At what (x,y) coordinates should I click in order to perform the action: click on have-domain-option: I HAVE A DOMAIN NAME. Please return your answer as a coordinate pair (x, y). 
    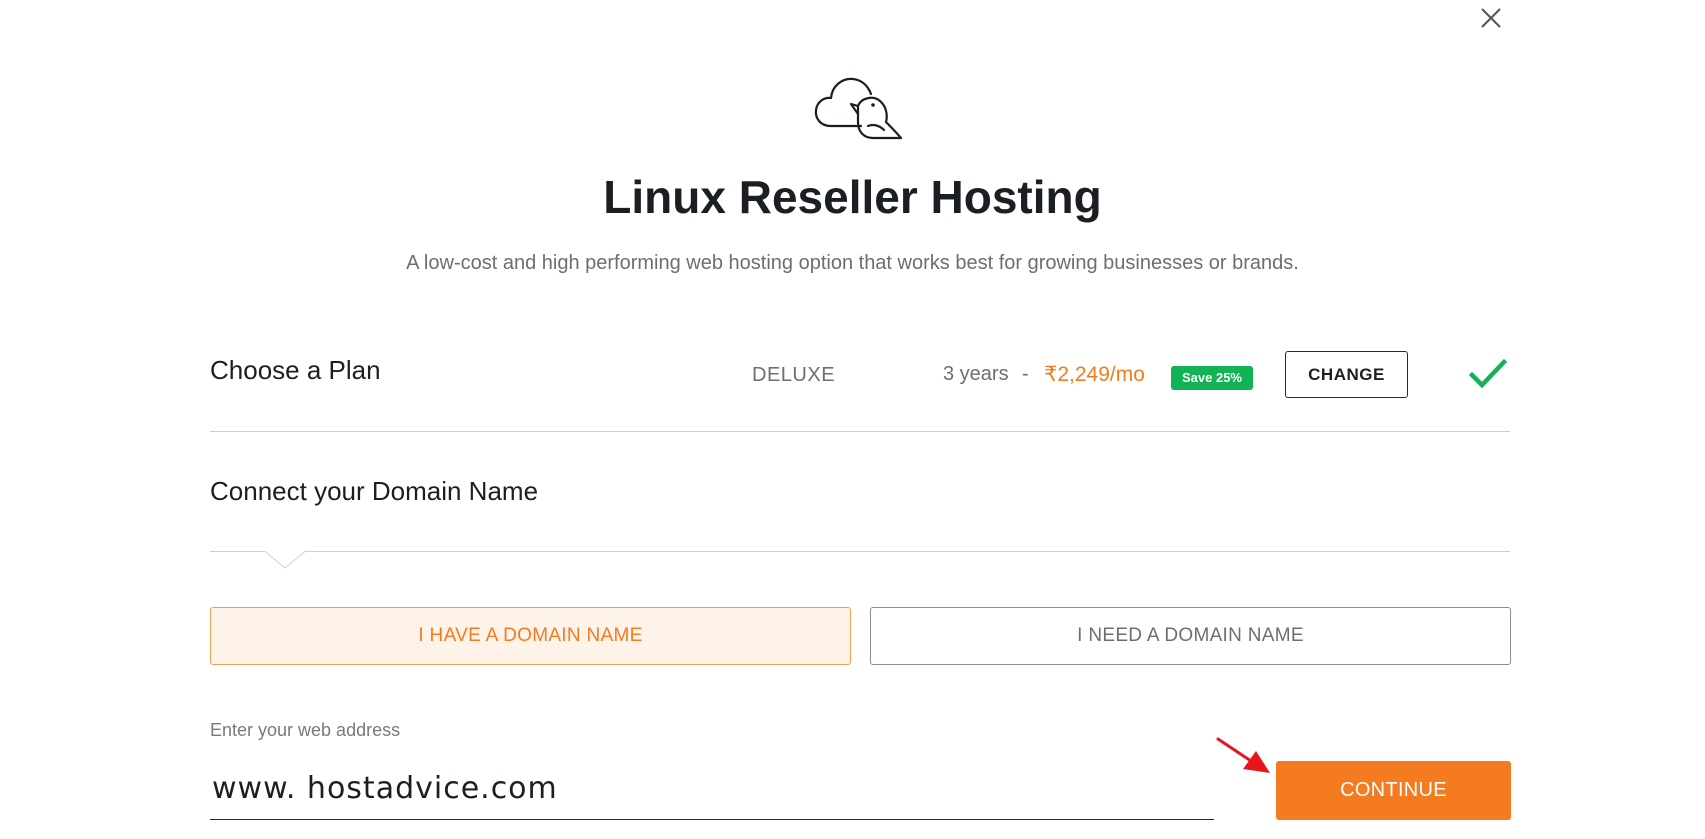
    Looking at the image, I should click on (530, 636).